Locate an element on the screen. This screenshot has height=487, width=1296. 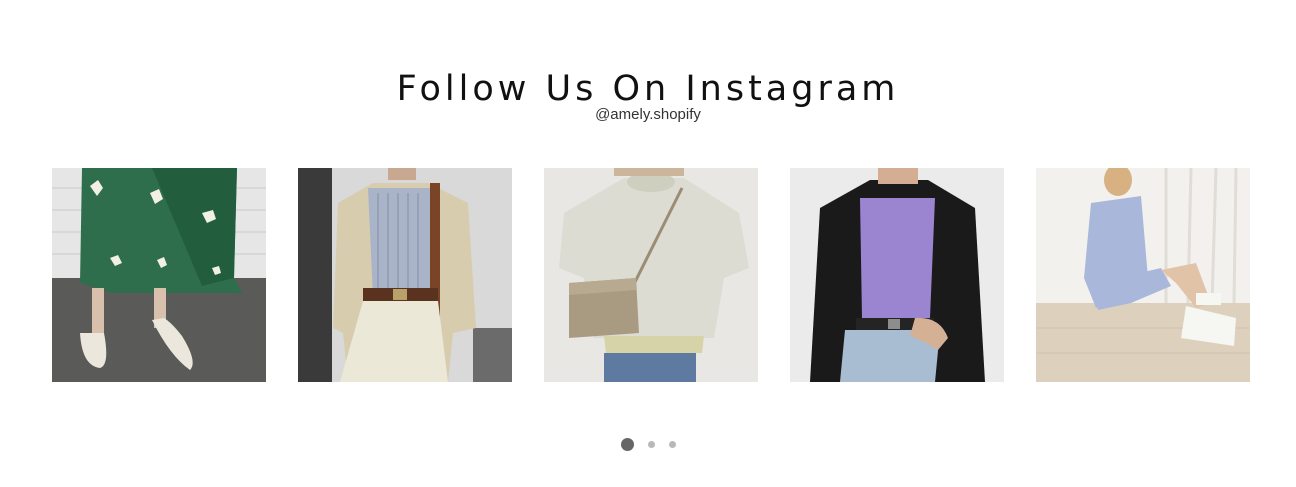
post-image-black-blazer is located at coordinates (897, 275).